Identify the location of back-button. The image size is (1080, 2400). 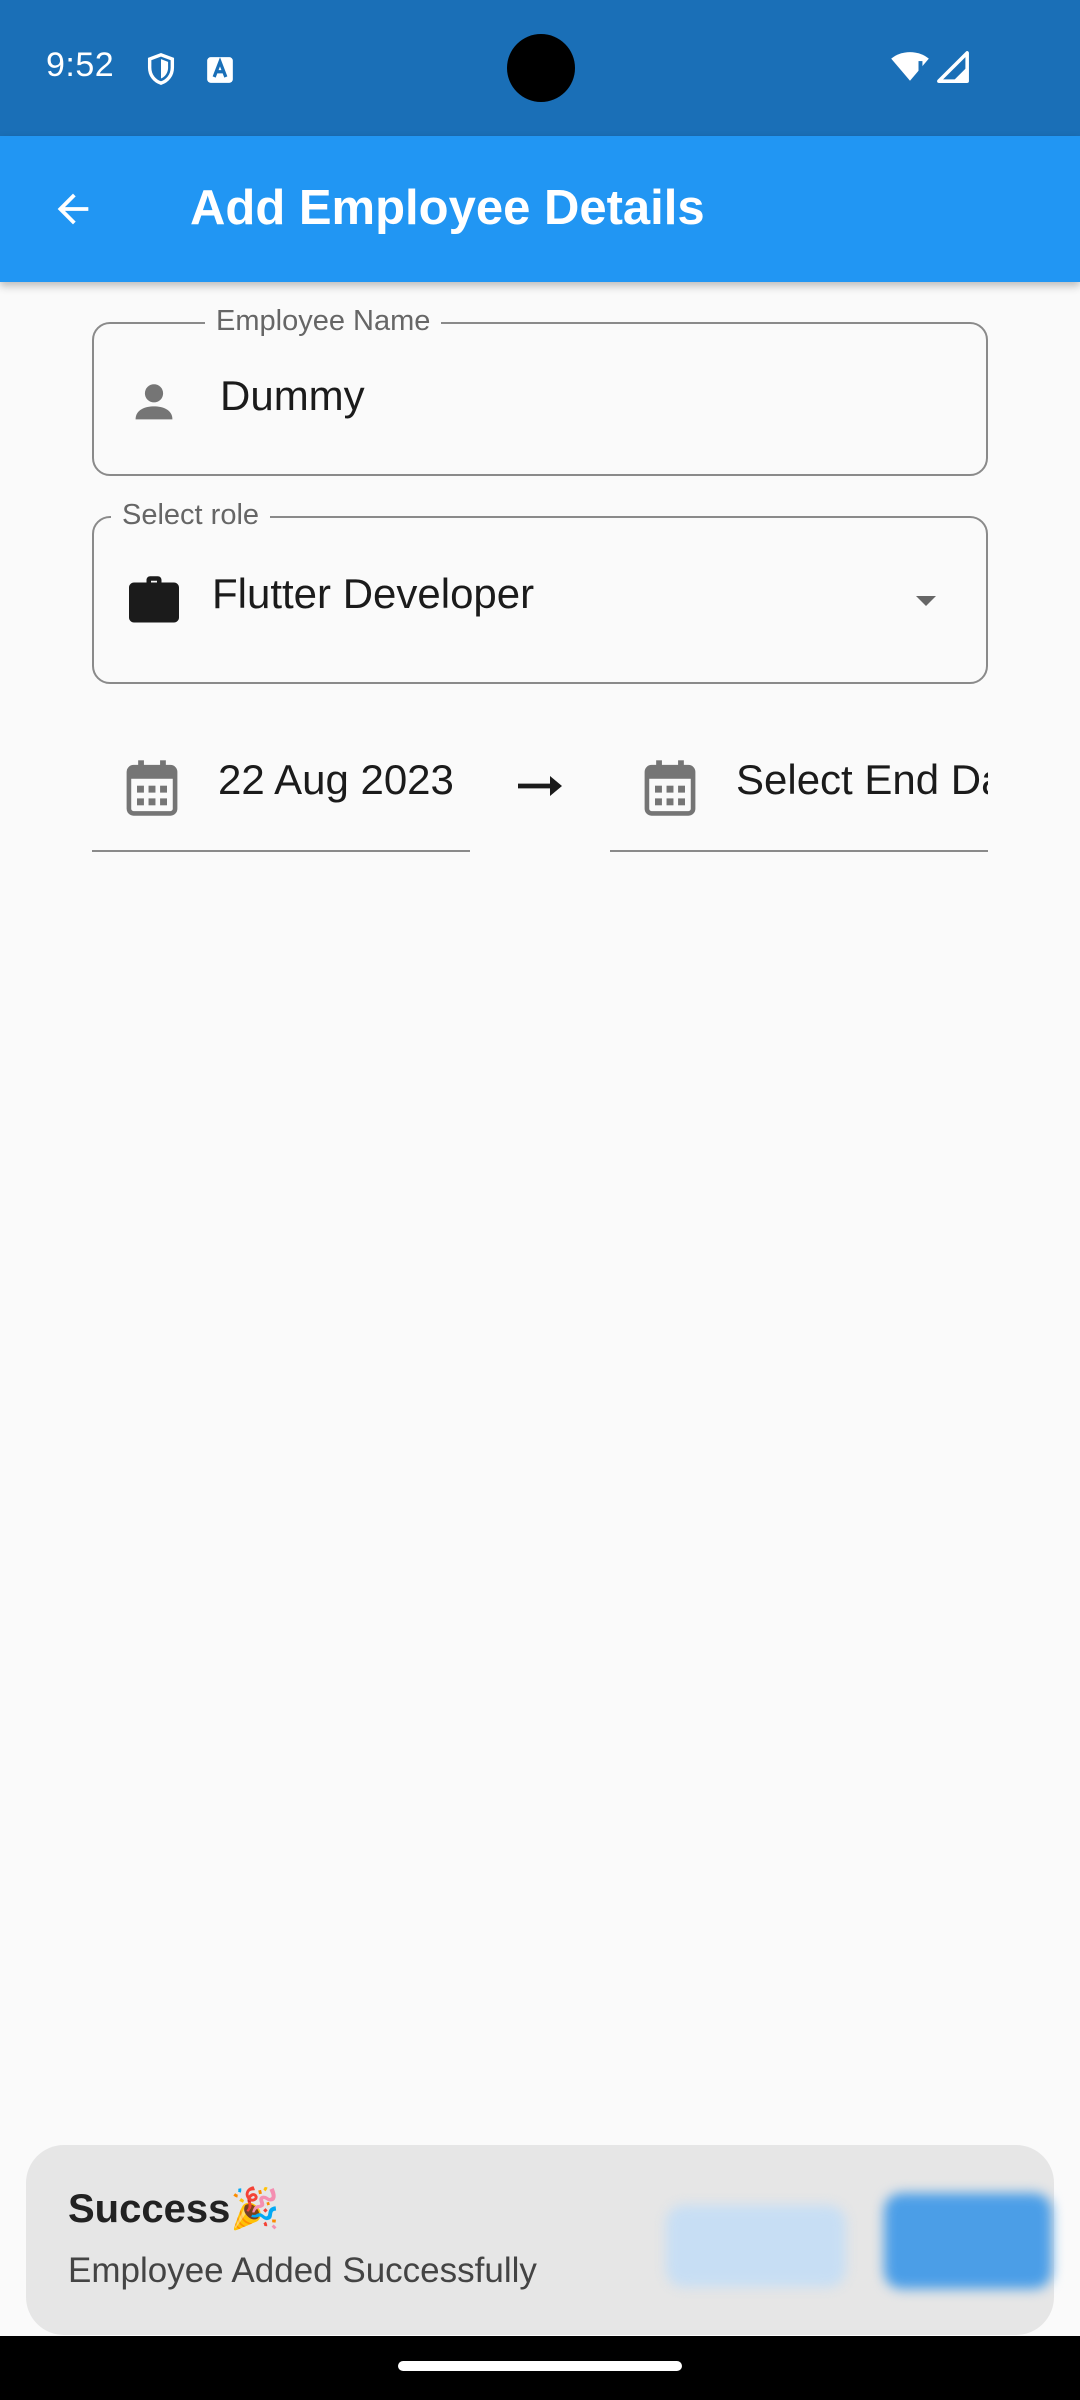
(73, 209).